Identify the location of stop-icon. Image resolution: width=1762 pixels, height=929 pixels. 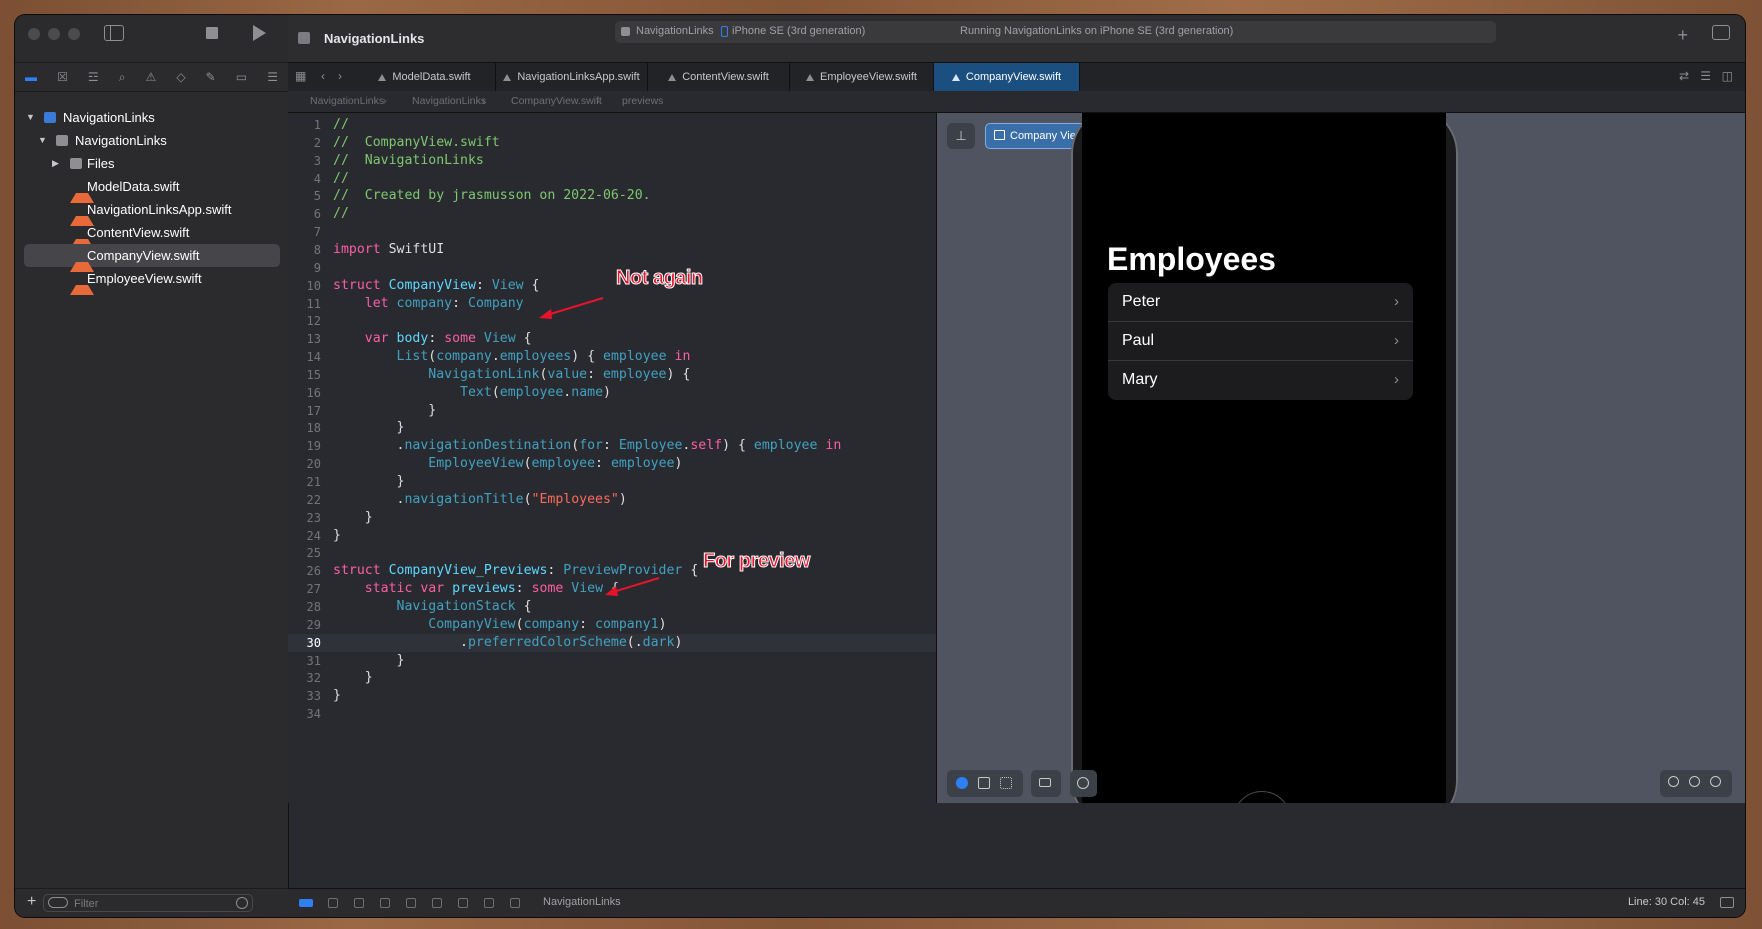
(212, 33).